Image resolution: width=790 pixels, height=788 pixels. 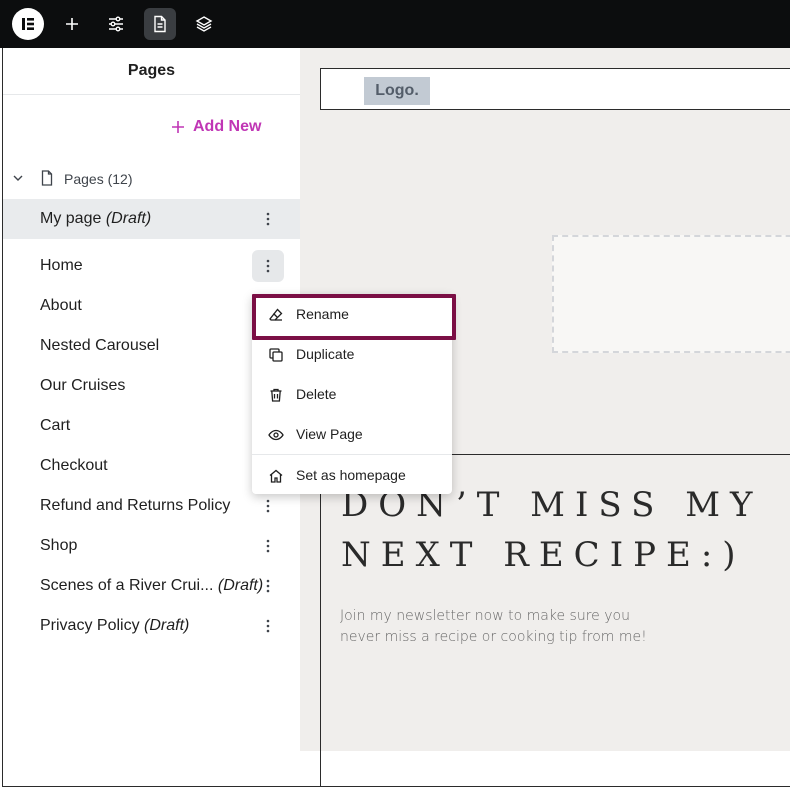 I want to click on page-title-text: My page, so click(x=71, y=218).